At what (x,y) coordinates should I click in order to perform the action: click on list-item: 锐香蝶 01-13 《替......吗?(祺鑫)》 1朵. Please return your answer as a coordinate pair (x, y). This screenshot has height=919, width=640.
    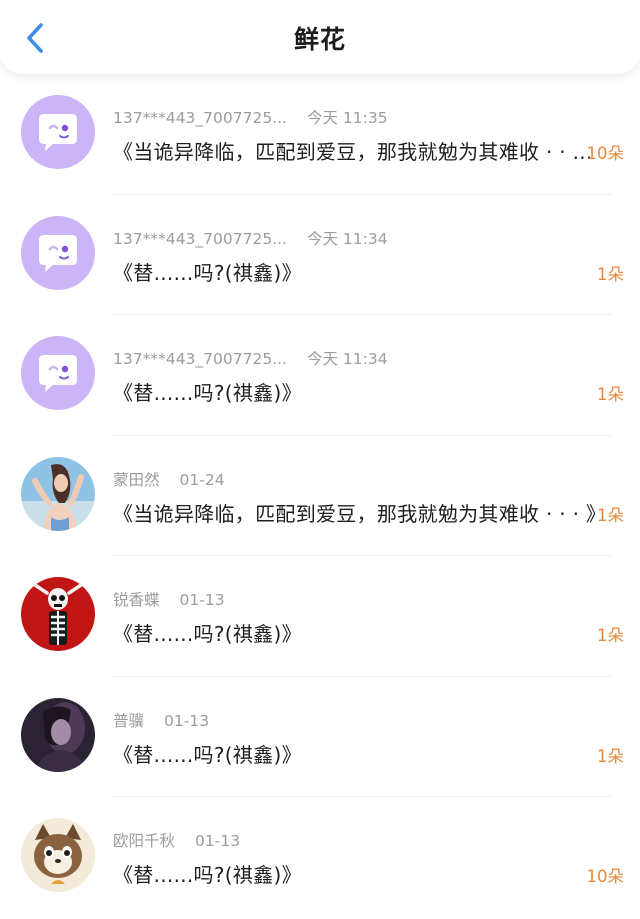
    Looking at the image, I should click on (320, 616).